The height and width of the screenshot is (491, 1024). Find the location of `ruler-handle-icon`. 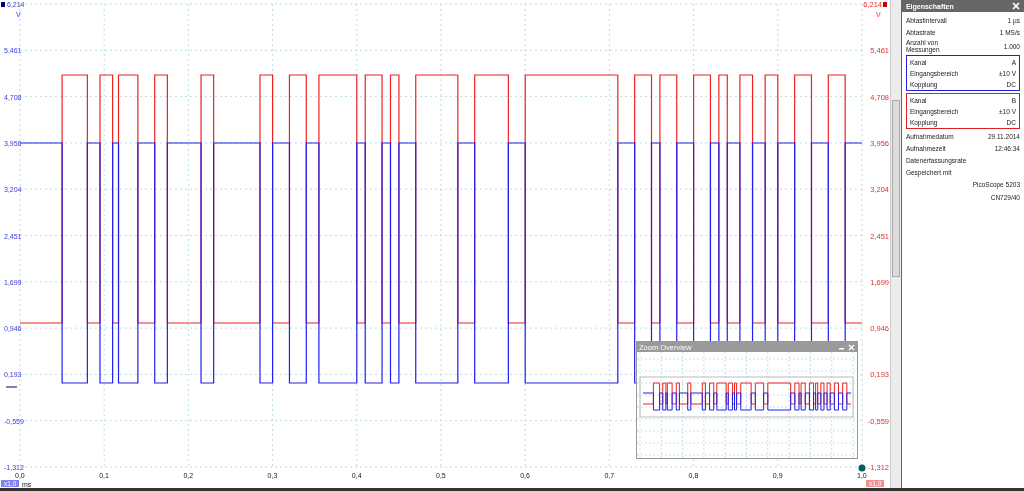

ruler-handle-icon is located at coordinates (862, 468).